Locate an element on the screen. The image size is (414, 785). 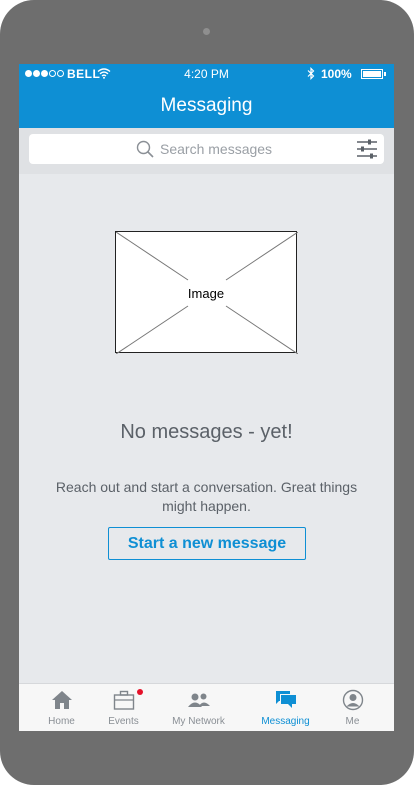
status-bar: BELL 4:20 PM 100% is located at coordinates (206, 74).